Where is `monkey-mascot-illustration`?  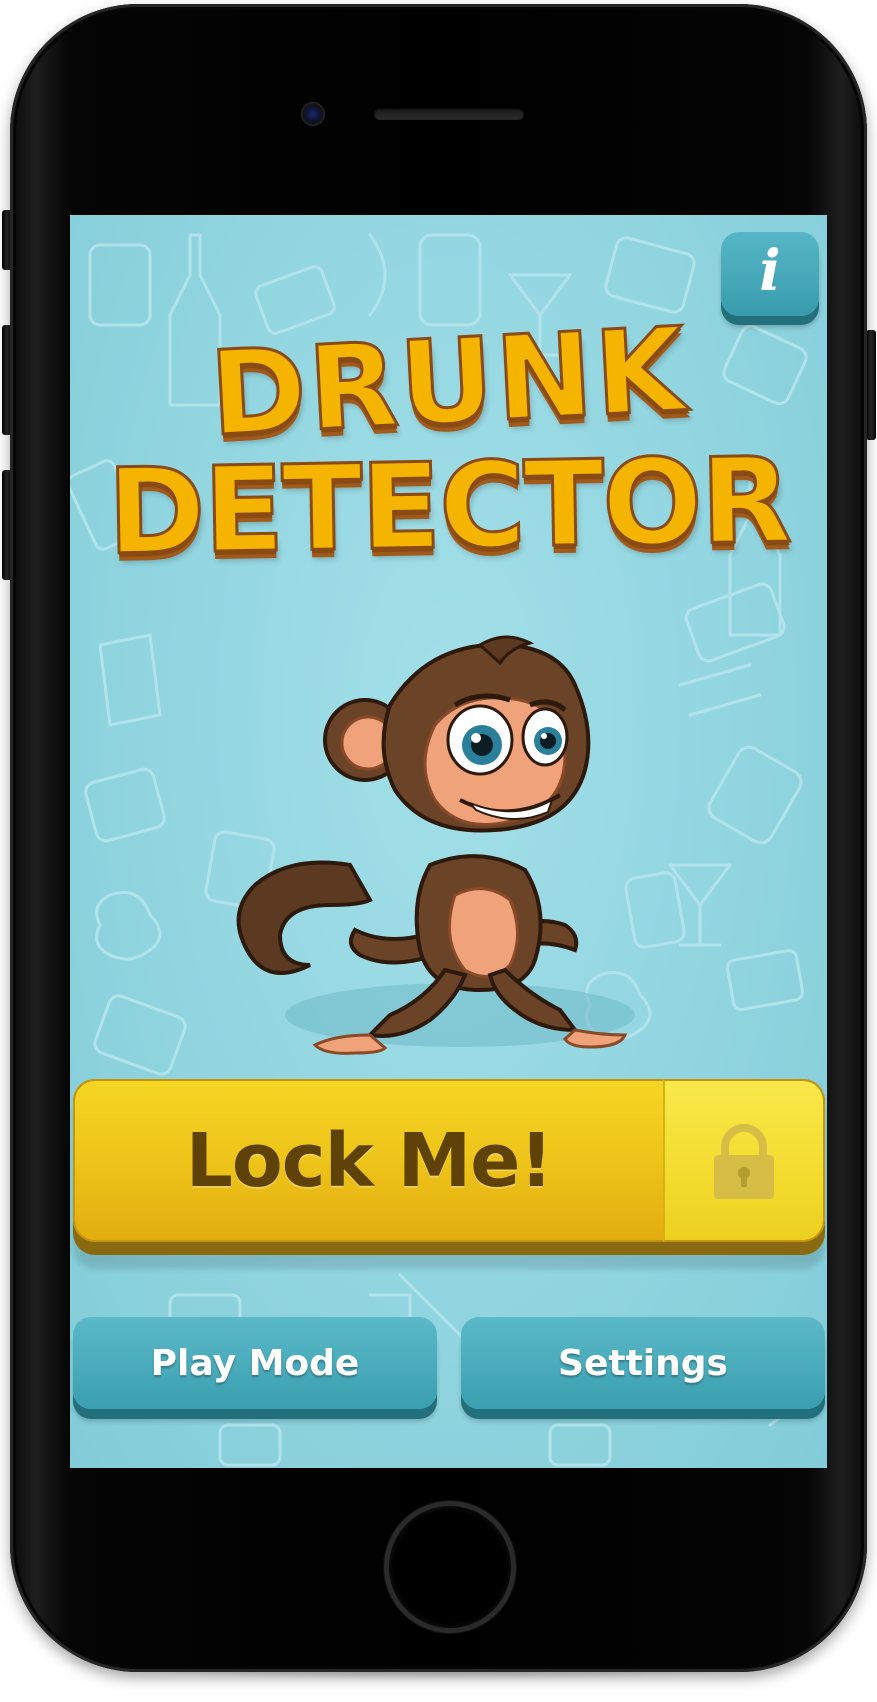
monkey-mascot-illustration is located at coordinates (435, 845).